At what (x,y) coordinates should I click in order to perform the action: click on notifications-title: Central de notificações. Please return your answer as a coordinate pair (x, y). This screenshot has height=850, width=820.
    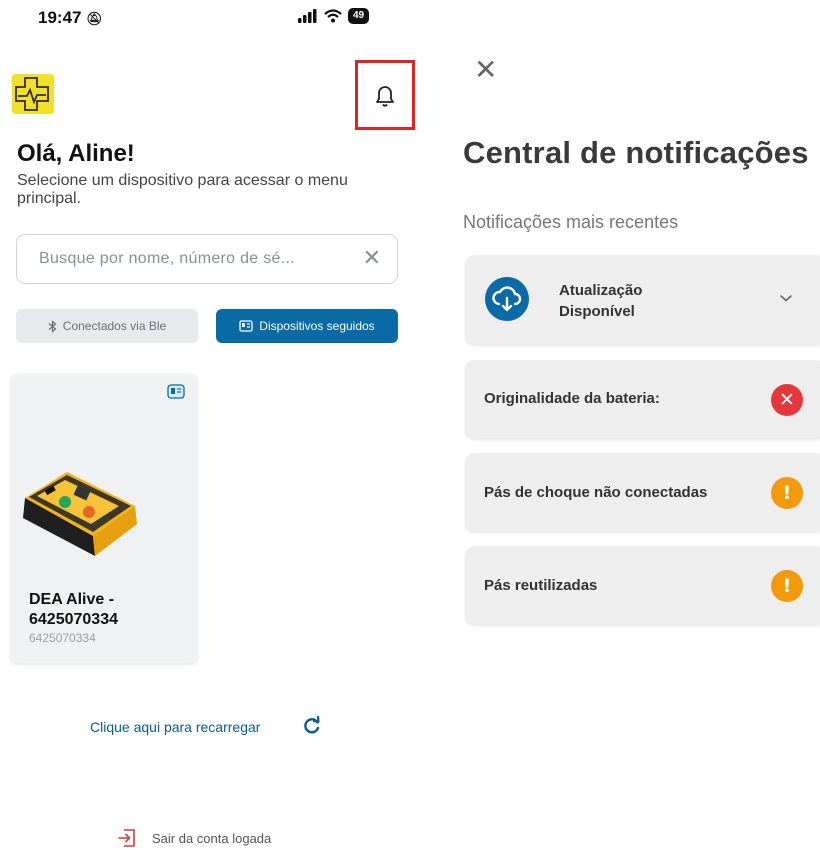
    Looking at the image, I should click on (636, 152).